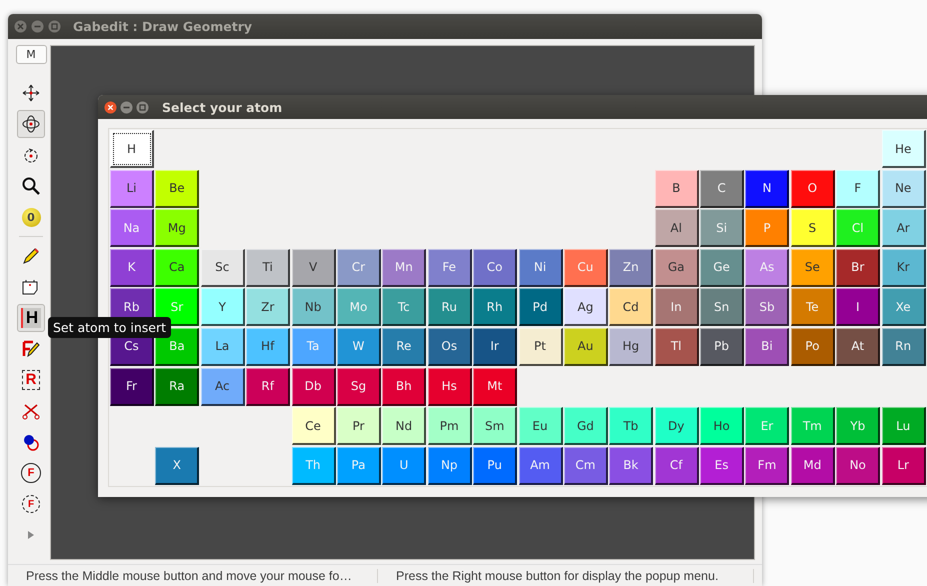  What do you see at coordinates (314, 307) in the screenshot?
I see `element-button: Nb` at bounding box center [314, 307].